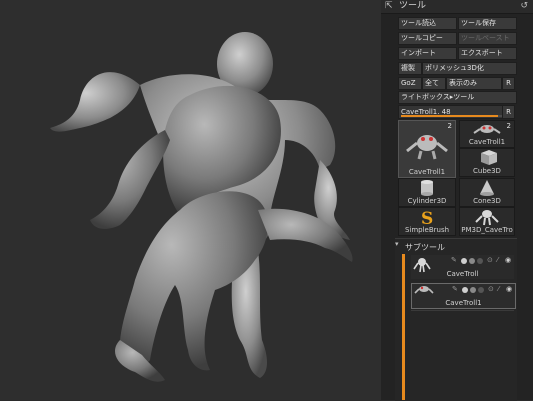  What do you see at coordinates (410, 83) in the screenshot?
I see `goz-button: GoZ` at bounding box center [410, 83].